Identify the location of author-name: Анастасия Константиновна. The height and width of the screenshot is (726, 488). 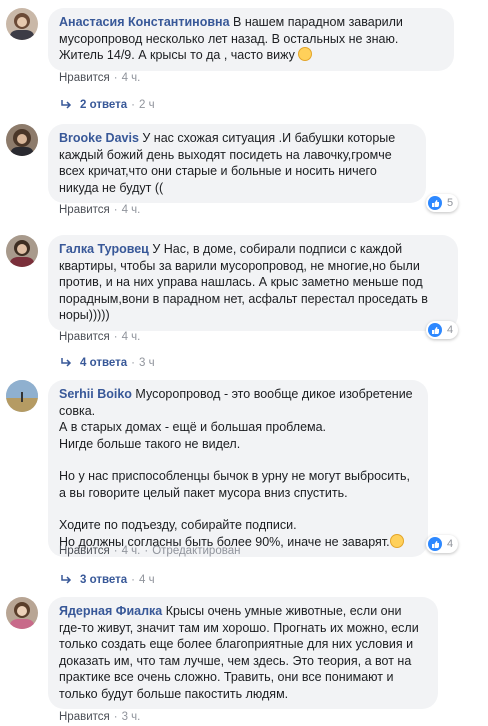
(144, 22).